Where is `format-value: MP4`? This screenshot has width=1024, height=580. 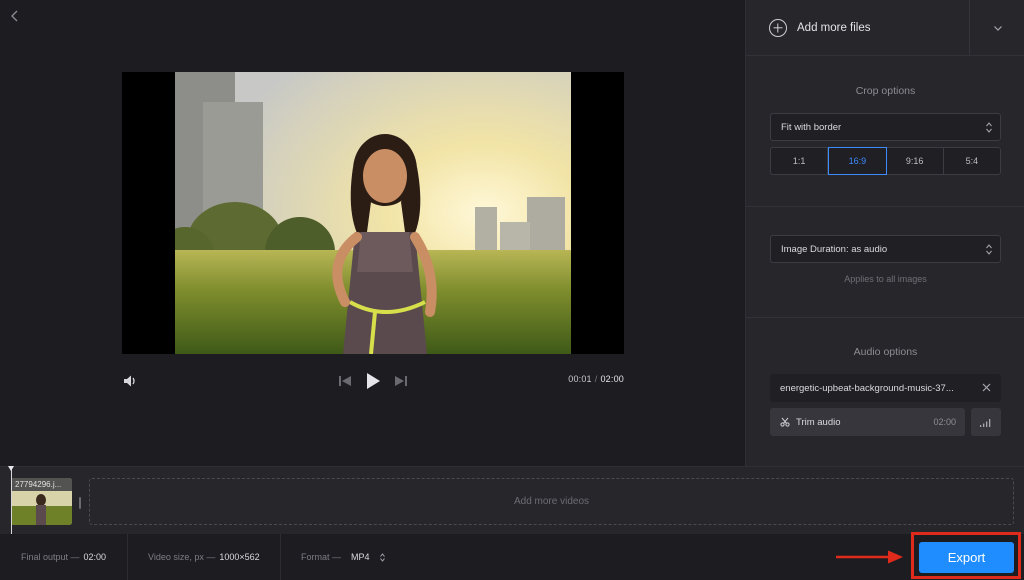
format-value: MP4 is located at coordinates (360, 557).